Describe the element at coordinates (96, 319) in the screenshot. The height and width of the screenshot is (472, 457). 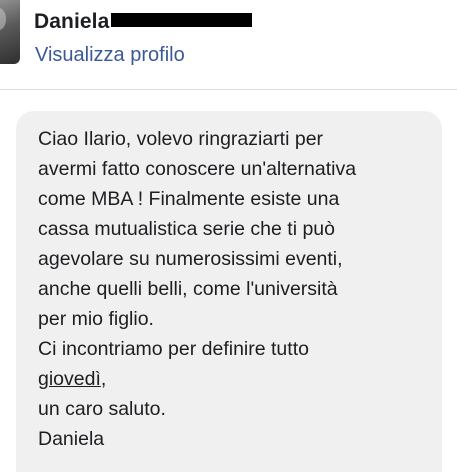
I see `message-line: per mio figlio.` at that location.